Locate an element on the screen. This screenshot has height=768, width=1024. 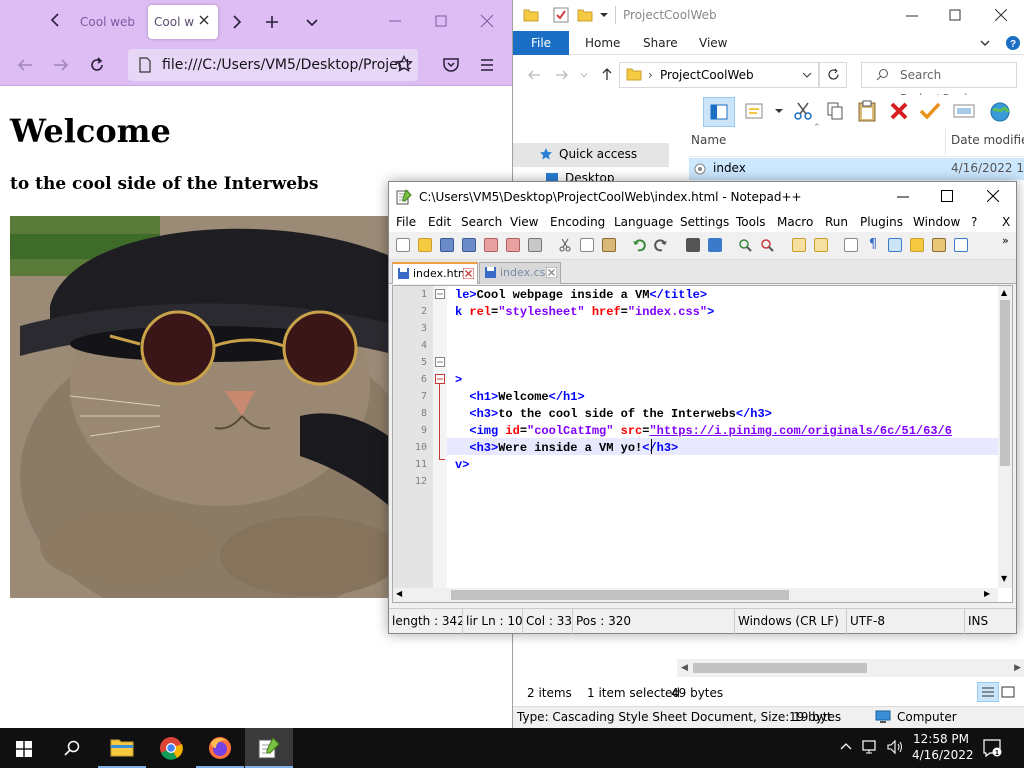
list-all-tabs-chevron-icon is located at coordinates (312, 22).